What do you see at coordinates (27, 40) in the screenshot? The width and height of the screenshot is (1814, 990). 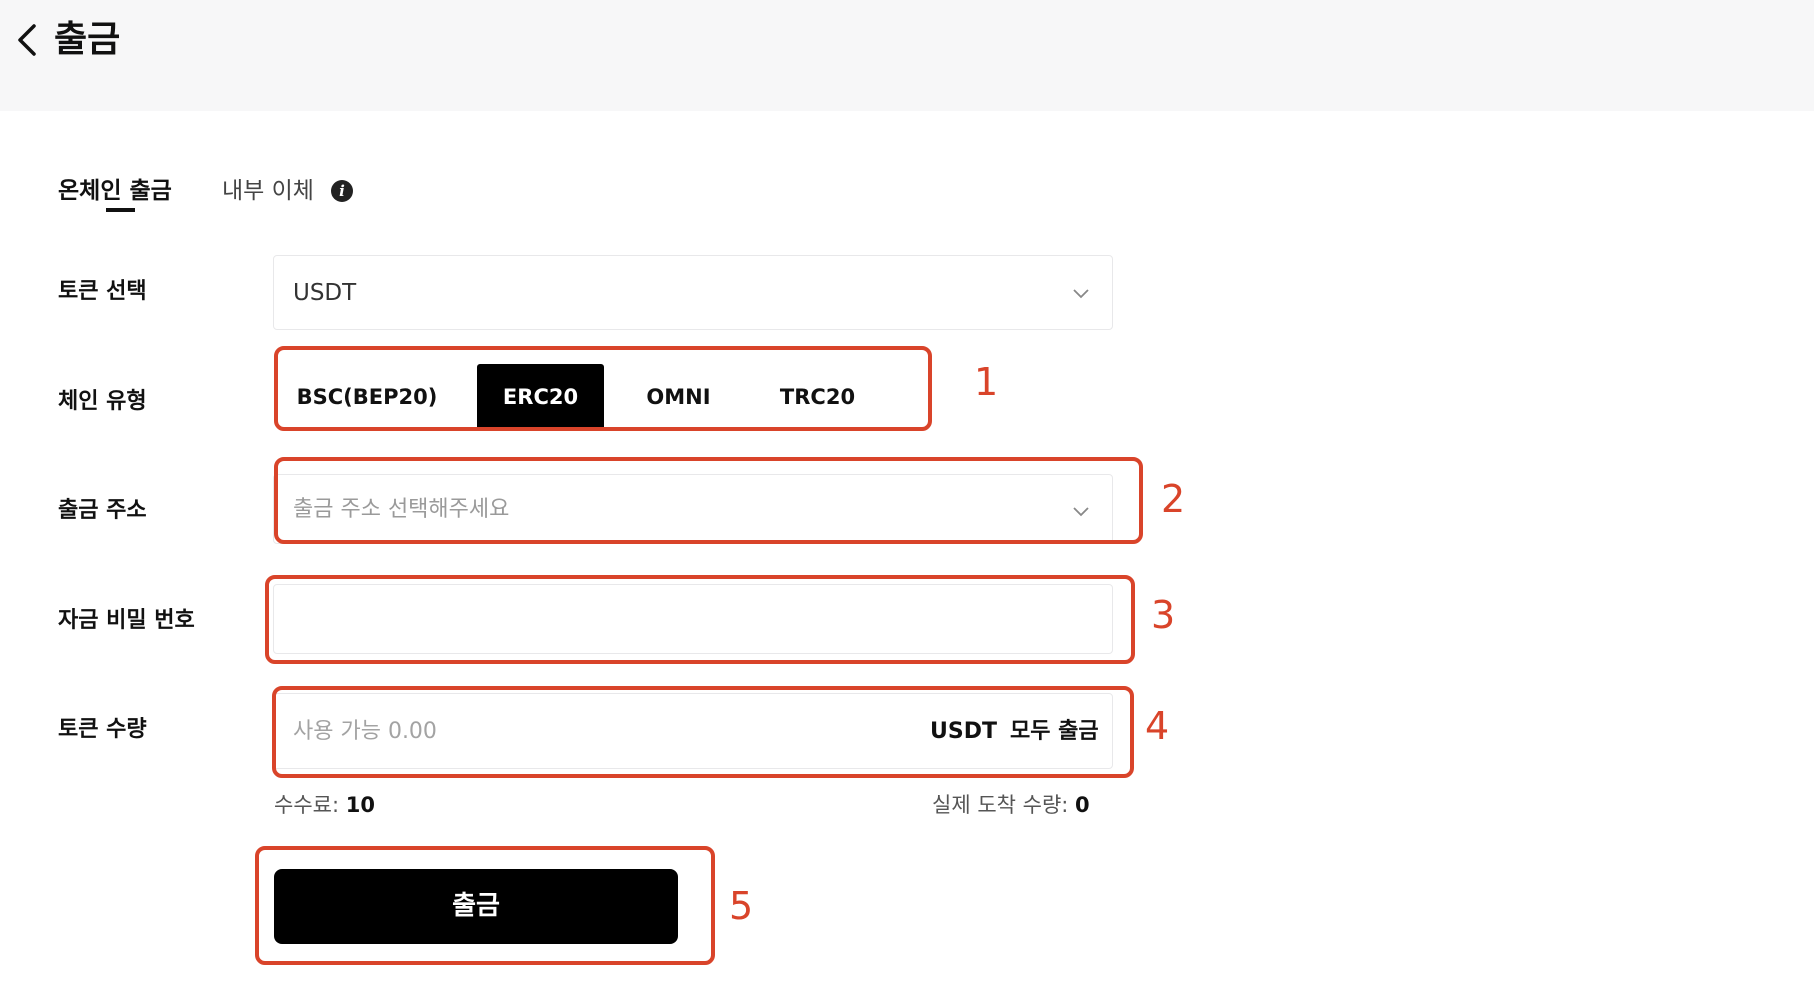 I see `chevron-left-icon` at bounding box center [27, 40].